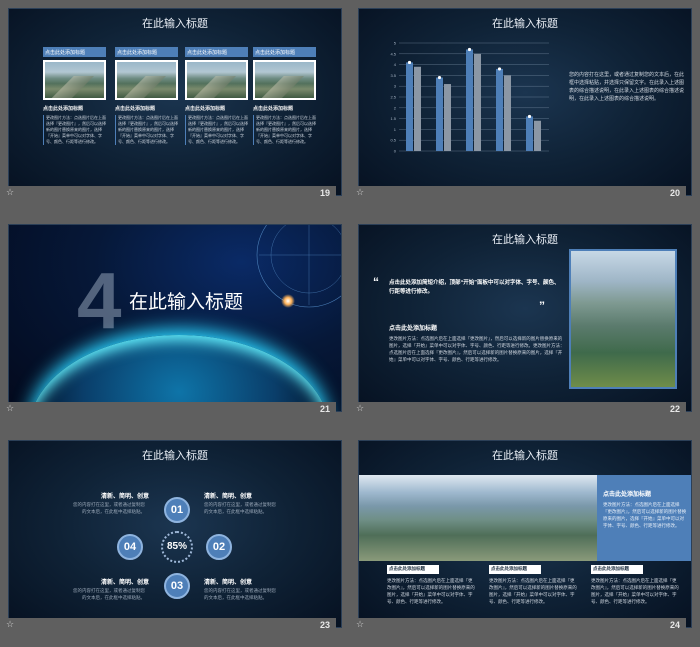  What do you see at coordinates (175, 318) in the screenshot?
I see `slide-canvas: 4 在此输入标题` at bounding box center [175, 318].